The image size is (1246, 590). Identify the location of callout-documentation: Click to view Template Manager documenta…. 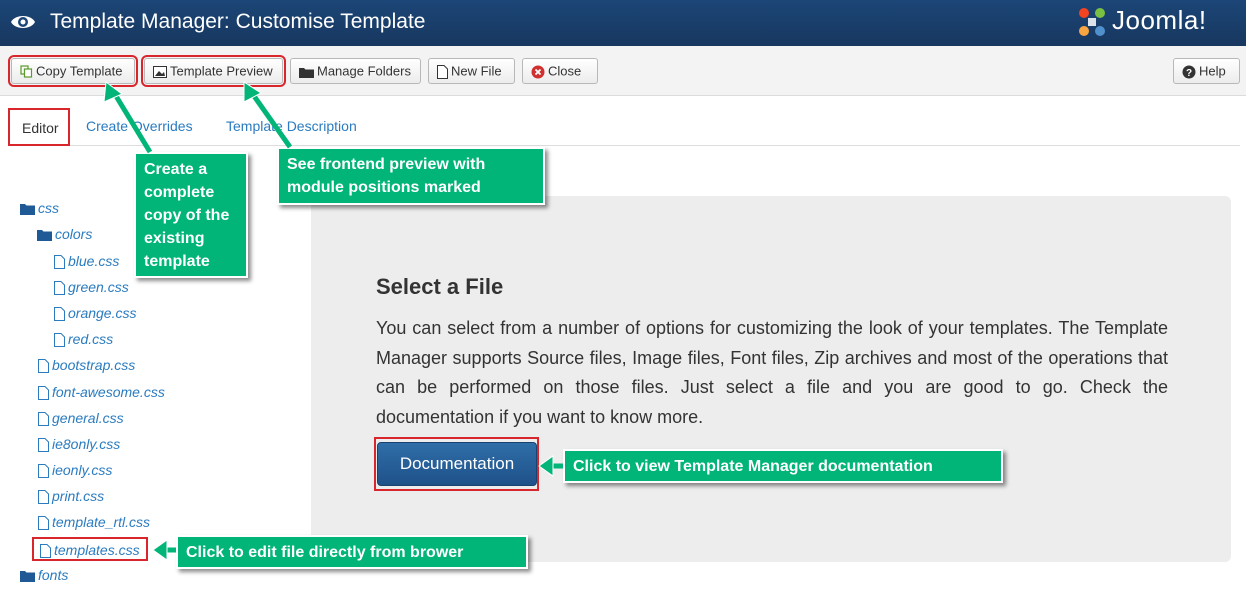
(783, 466).